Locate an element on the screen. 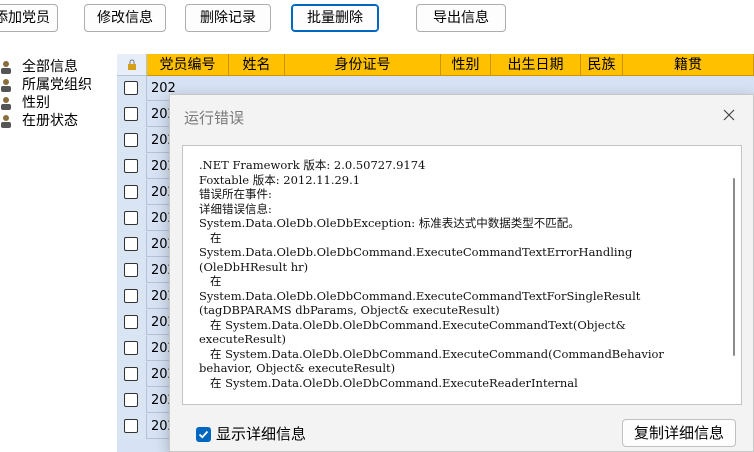 The width and height of the screenshot is (754, 452). dialog-title: 运行错误 is located at coordinates (214, 118).